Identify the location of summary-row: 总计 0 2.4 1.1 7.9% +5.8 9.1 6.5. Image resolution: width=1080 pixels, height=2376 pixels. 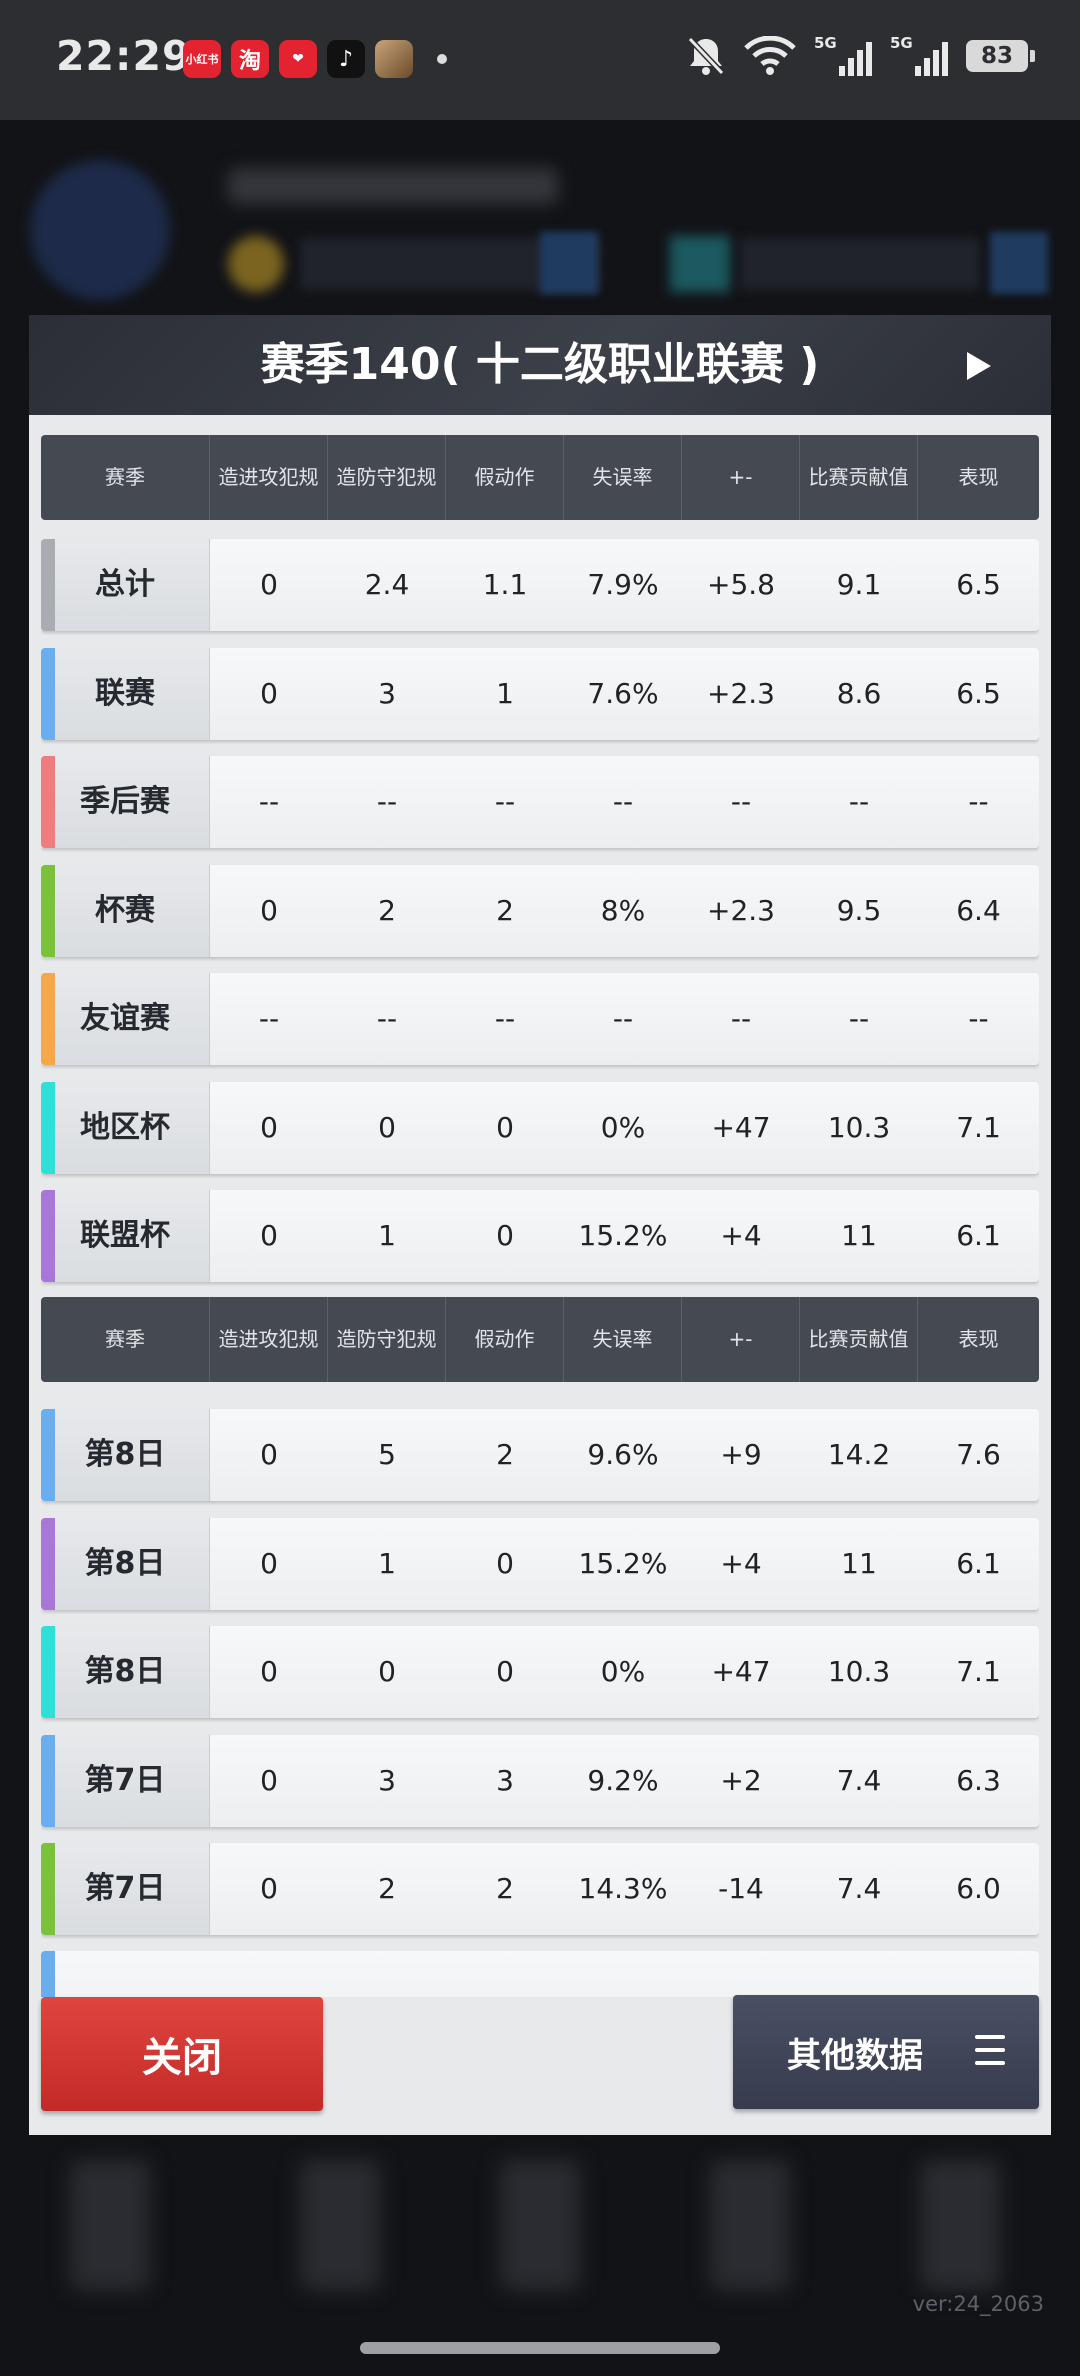
(540, 585).